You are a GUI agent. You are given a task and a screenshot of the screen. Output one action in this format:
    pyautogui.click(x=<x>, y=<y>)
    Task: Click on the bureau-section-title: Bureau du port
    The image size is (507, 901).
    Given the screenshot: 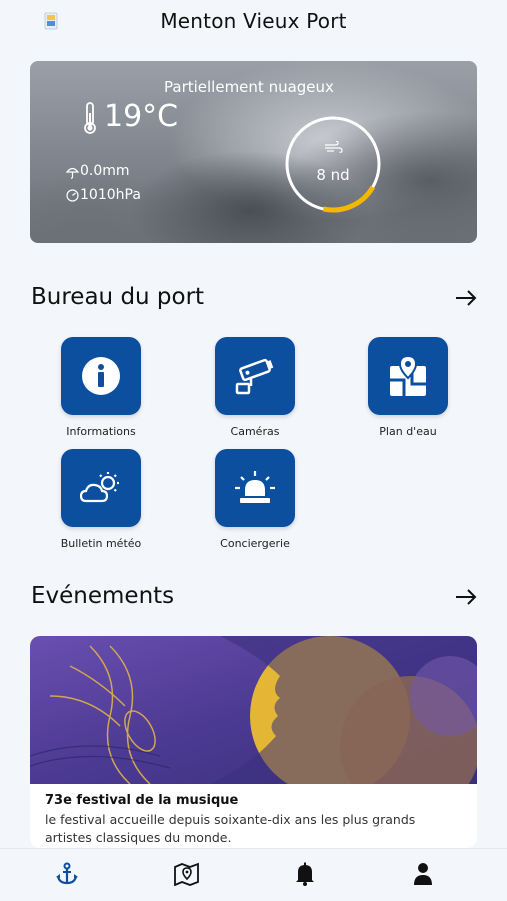 What is the action you would take?
    pyautogui.click(x=118, y=297)
    